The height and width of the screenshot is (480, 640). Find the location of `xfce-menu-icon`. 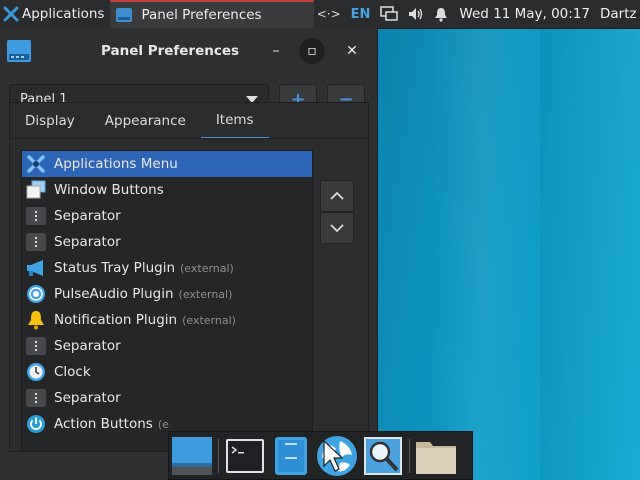

xfce-menu-icon is located at coordinates (36, 164).